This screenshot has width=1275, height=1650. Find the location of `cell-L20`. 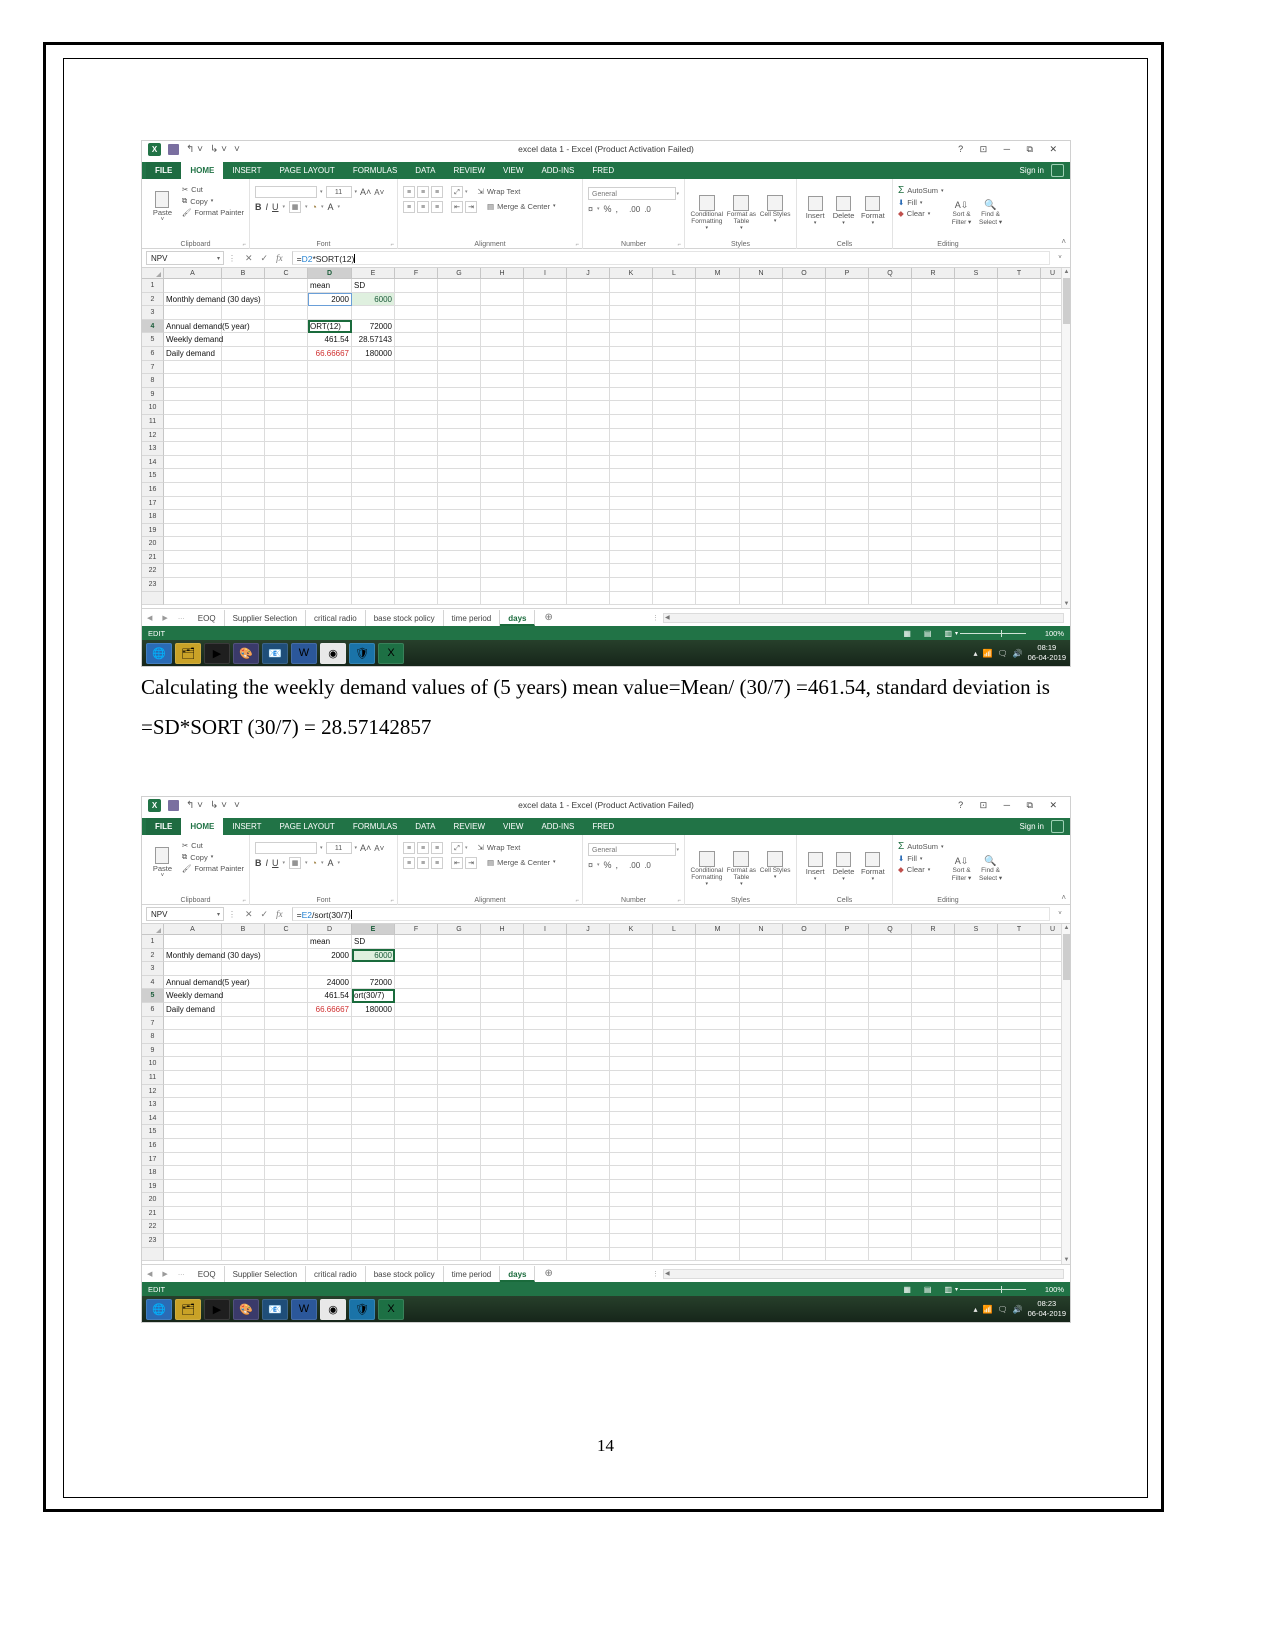

cell-L20 is located at coordinates (674, 1200).